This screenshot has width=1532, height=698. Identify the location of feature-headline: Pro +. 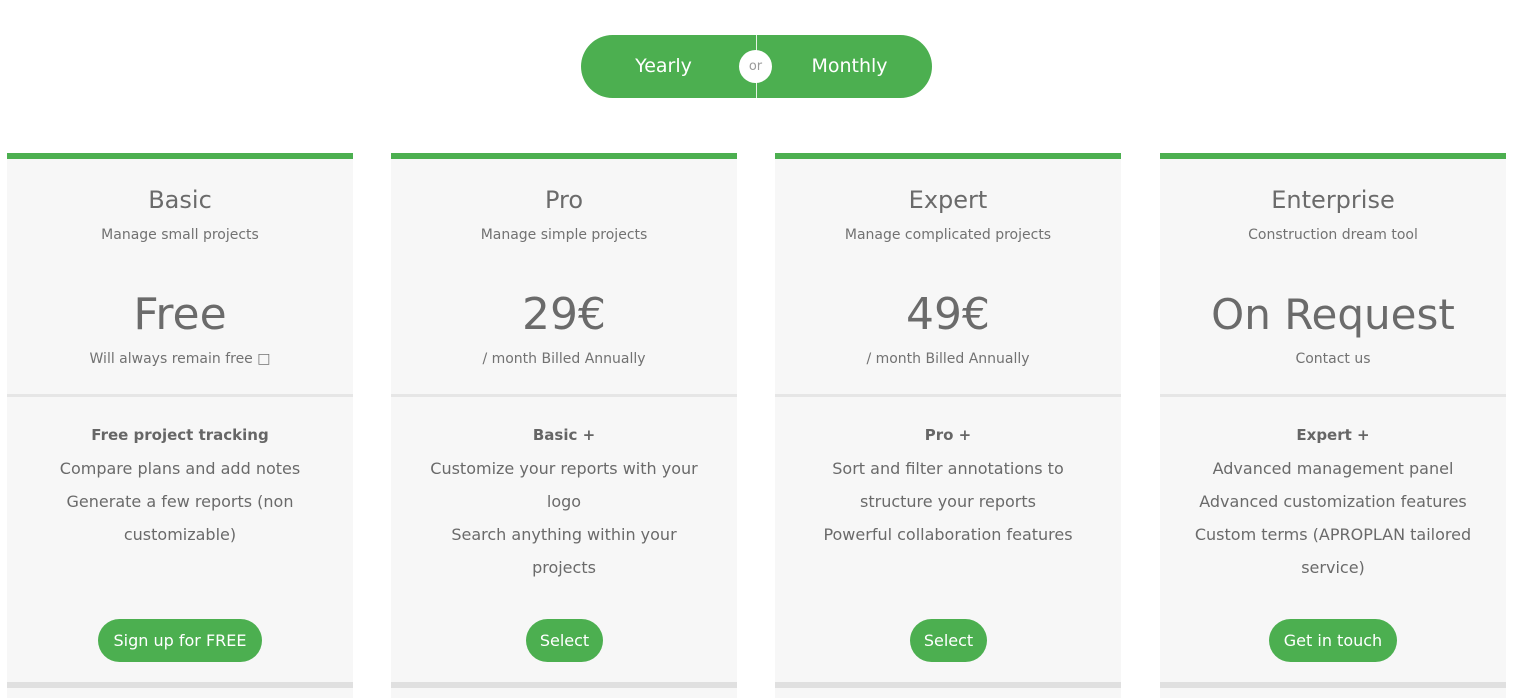
(948, 435).